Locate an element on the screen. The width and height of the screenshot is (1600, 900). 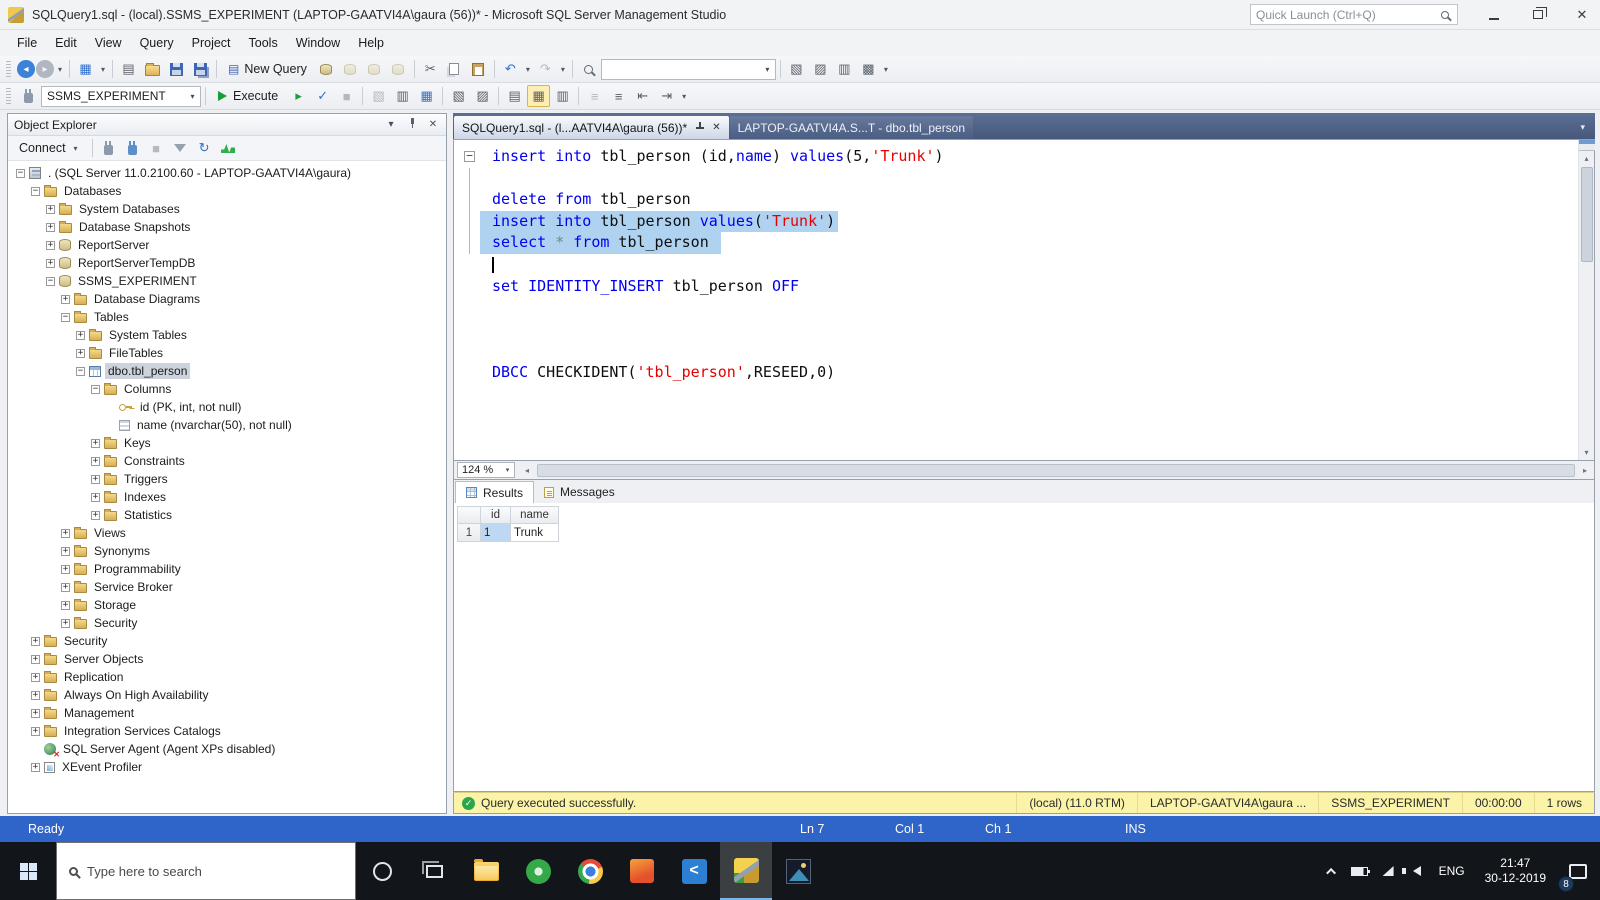
activity-monitor-icon is located at coordinates (228, 148).